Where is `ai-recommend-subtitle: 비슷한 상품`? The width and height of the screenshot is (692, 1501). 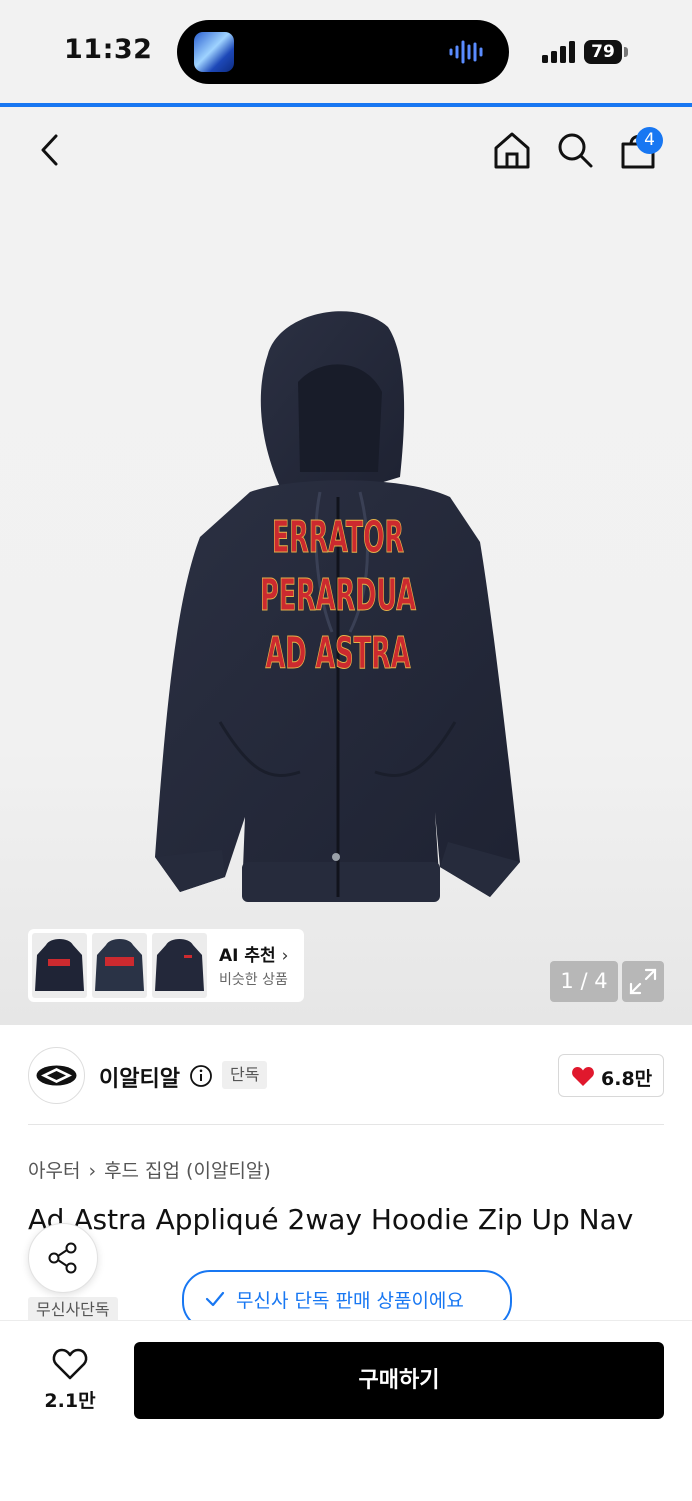 ai-recommend-subtitle: 비슷한 상품 is located at coordinates (253, 980).